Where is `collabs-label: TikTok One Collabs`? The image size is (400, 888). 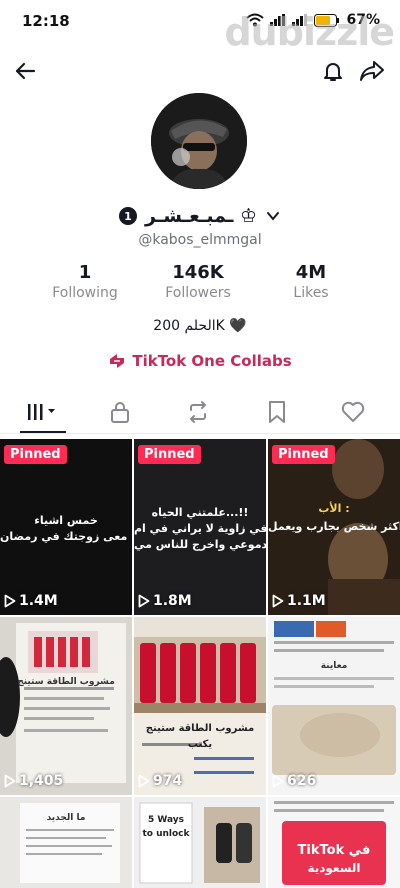
collabs-label: TikTok One Collabs is located at coordinates (212, 361).